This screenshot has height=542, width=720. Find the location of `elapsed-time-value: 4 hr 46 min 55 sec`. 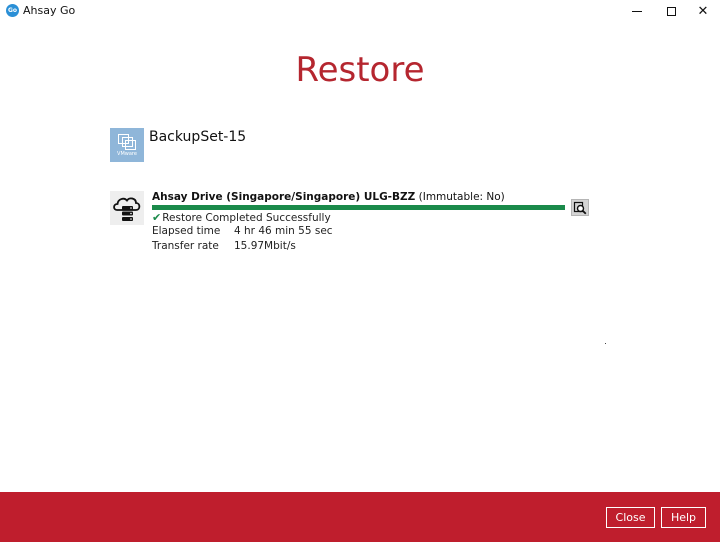

elapsed-time-value: 4 hr 46 min 55 sec is located at coordinates (283, 231).